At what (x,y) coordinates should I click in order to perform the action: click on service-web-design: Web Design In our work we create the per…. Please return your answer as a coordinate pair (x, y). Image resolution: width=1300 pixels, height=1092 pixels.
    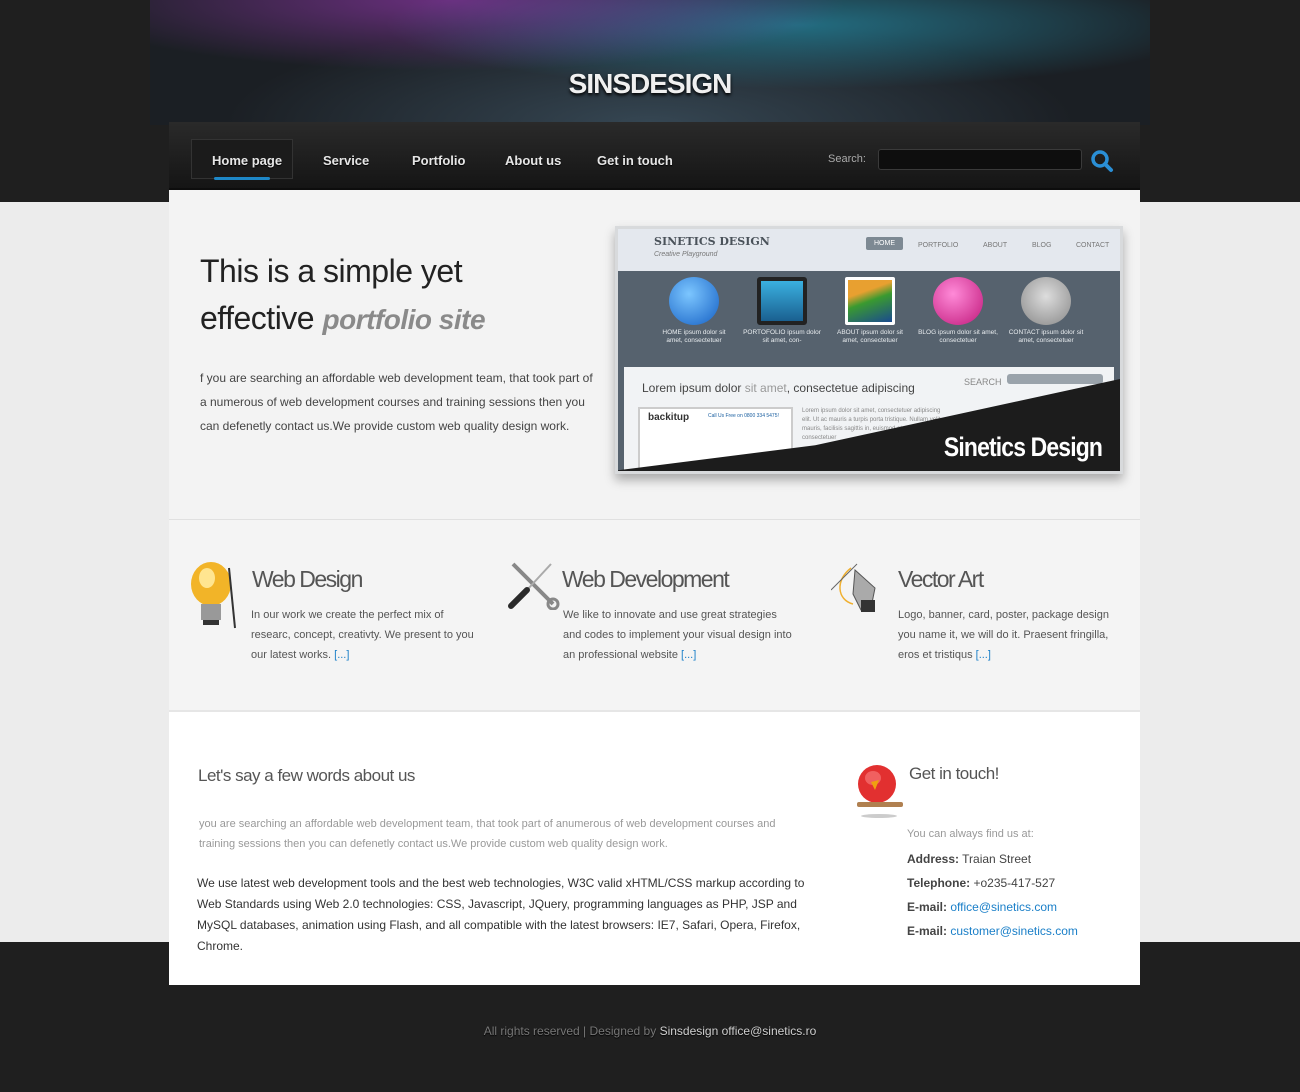
    Looking at the image, I should click on (330, 610).